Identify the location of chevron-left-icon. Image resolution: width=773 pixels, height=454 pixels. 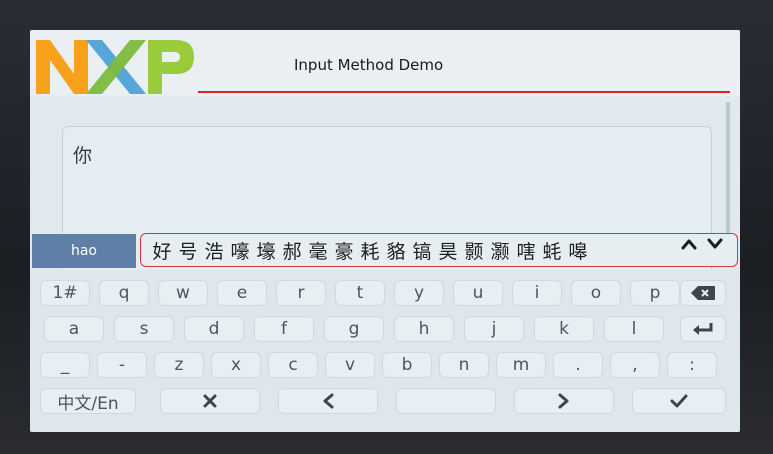
(328, 401).